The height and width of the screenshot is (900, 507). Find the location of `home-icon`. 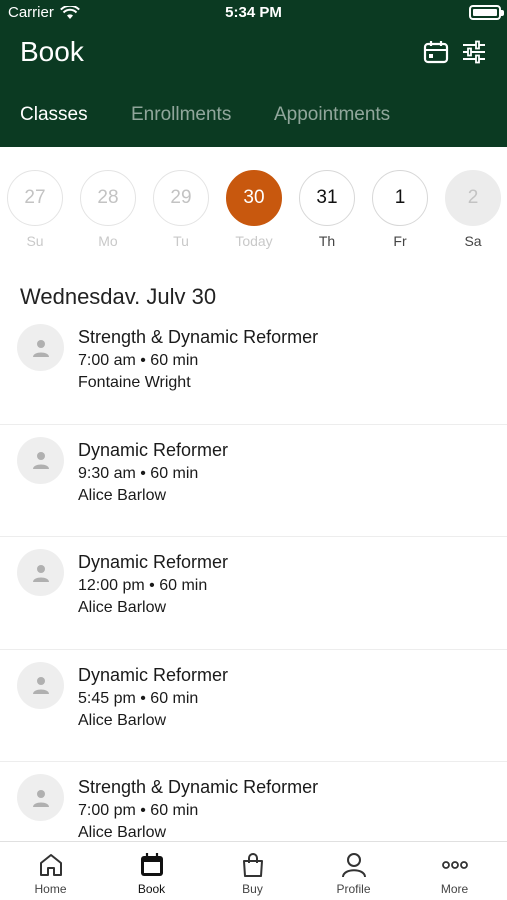

home-icon is located at coordinates (50, 865).